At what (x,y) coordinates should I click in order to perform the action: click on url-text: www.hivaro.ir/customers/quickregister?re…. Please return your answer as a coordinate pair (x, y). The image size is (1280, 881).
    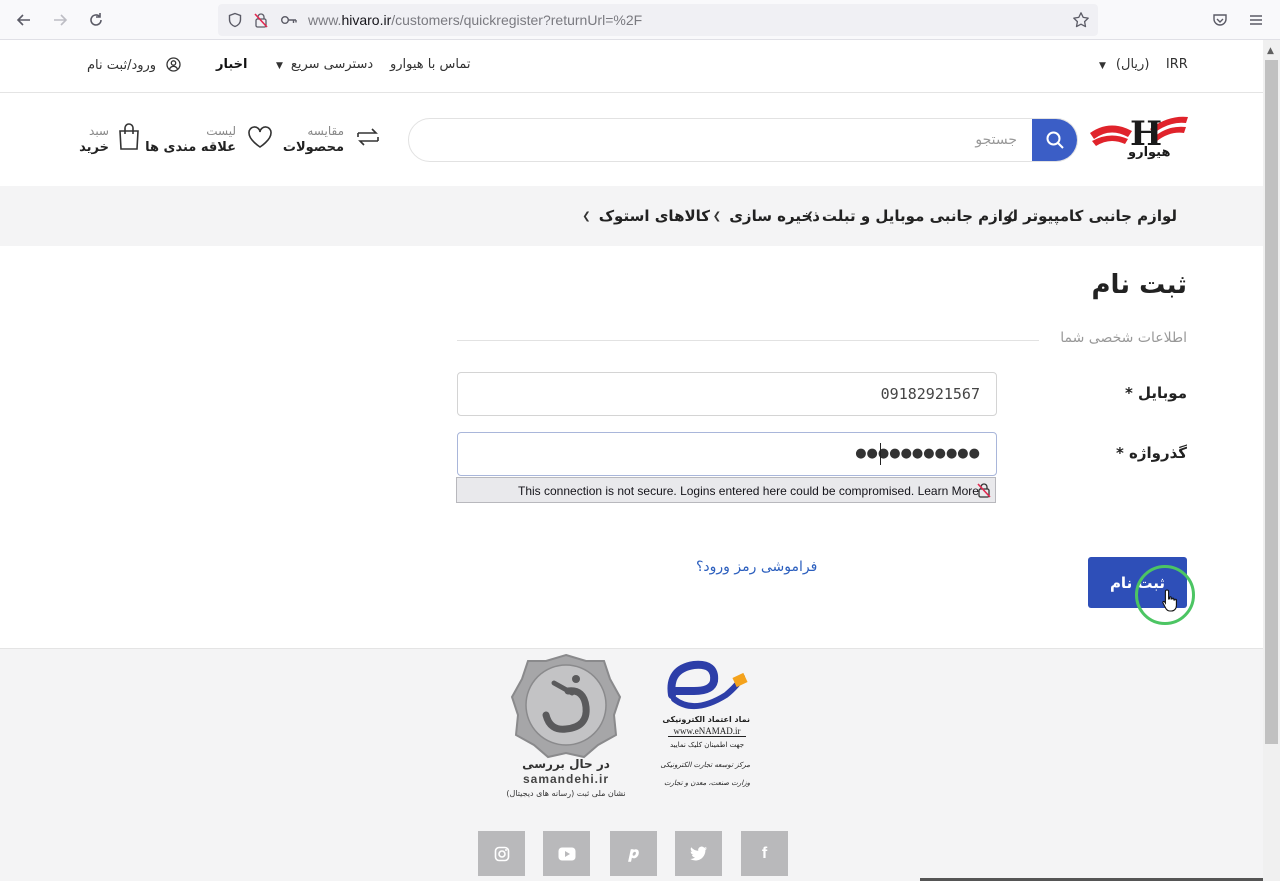
    Looking at the image, I should click on (475, 20).